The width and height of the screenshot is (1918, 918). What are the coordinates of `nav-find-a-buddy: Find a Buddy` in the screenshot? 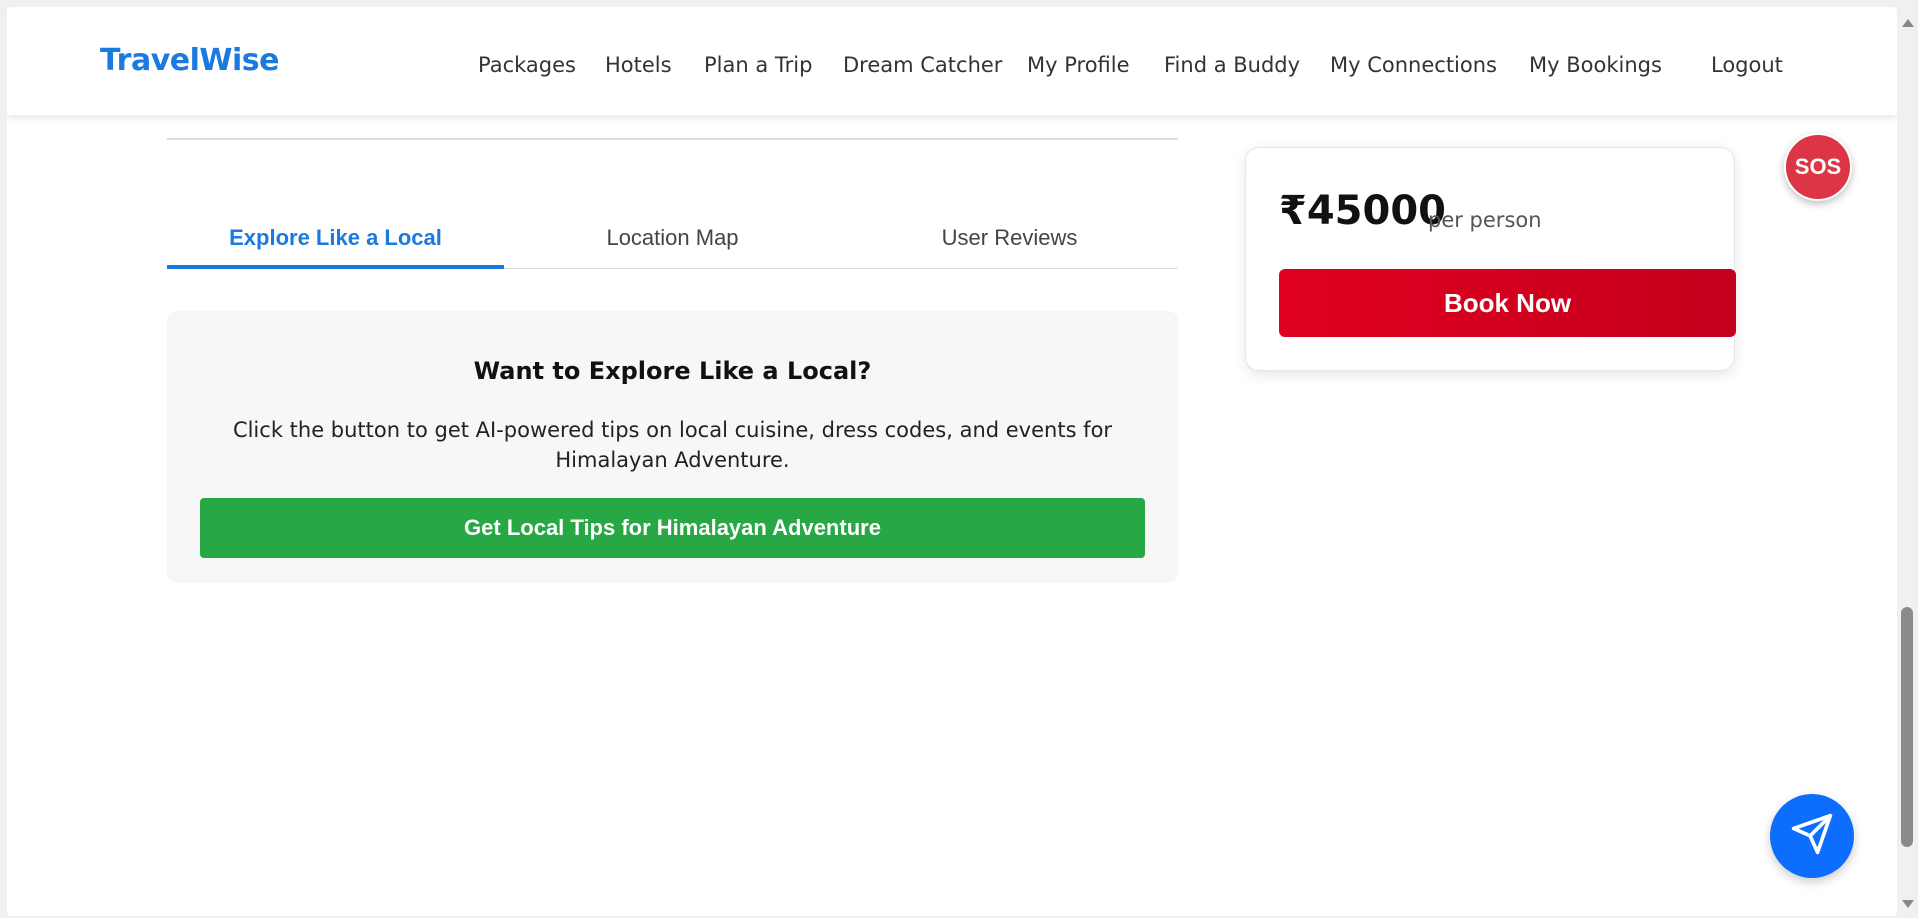 It's located at (1232, 65).